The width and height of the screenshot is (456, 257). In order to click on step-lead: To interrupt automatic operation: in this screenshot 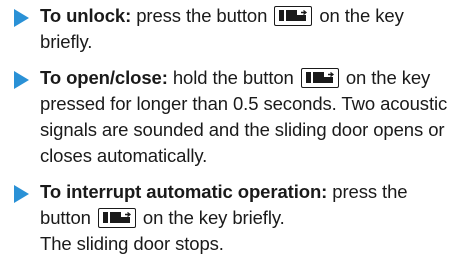, I will do `click(184, 191)`.